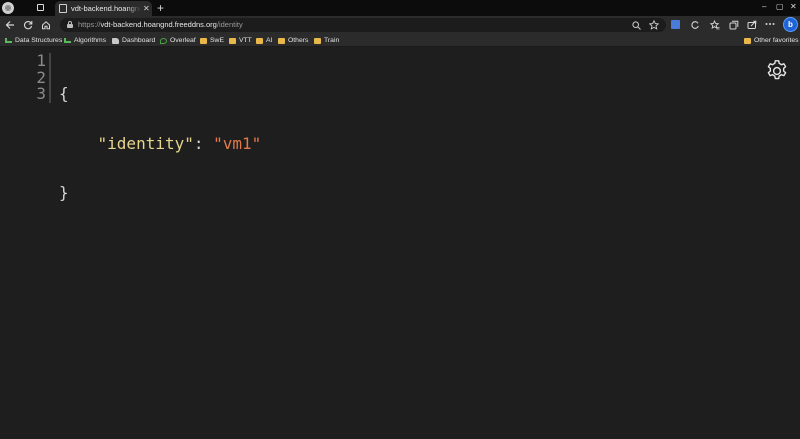 This screenshot has height=439, width=800. Describe the element at coordinates (28, 25) in the screenshot. I see `refresh-icon` at that location.